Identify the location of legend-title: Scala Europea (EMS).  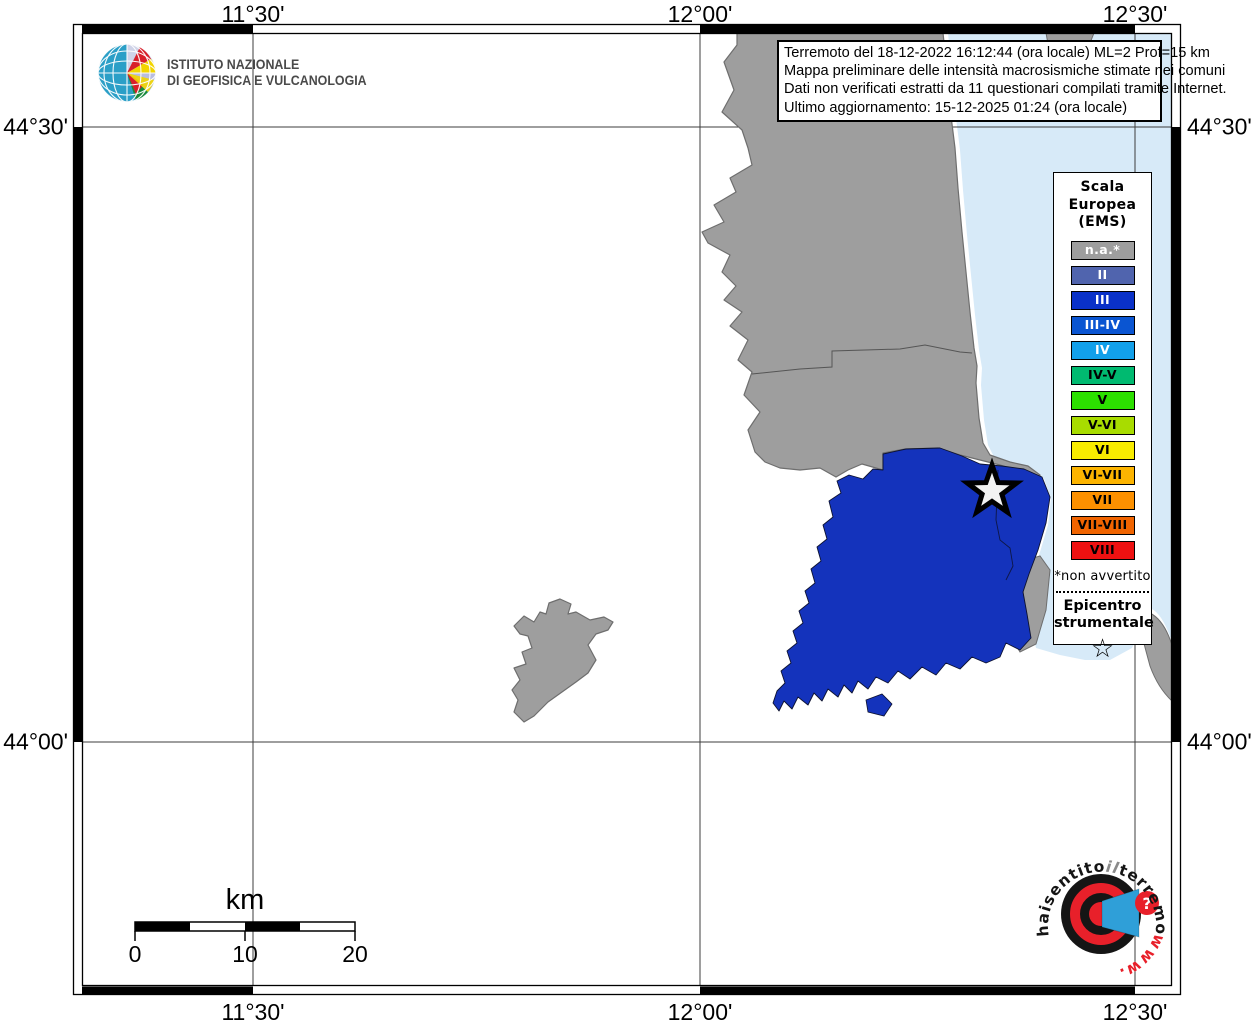
(1102, 202).